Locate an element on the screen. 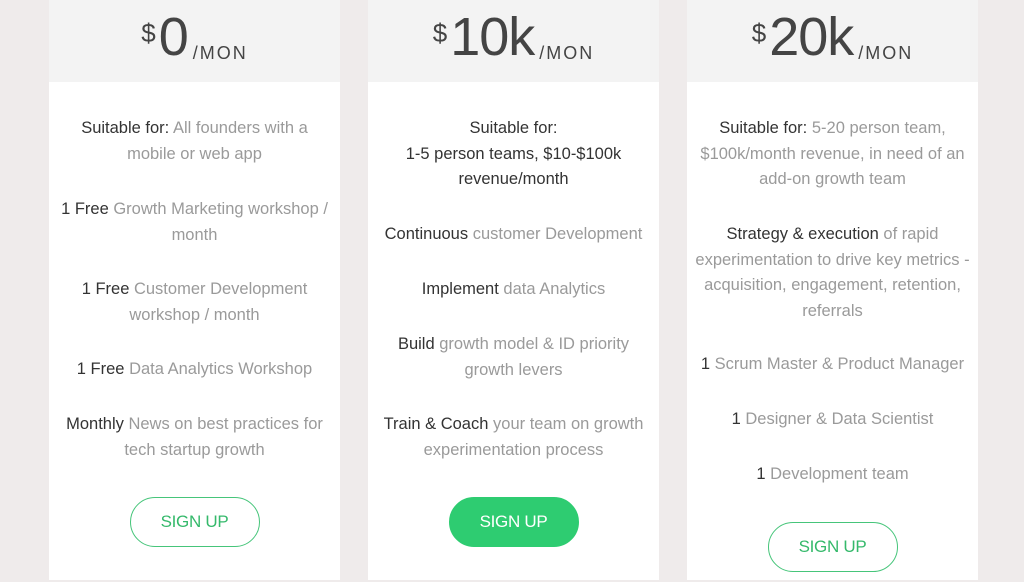 The height and width of the screenshot is (582, 1024). feature-muted: growth model & ID priority growth levers is located at coordinates (534, 357).